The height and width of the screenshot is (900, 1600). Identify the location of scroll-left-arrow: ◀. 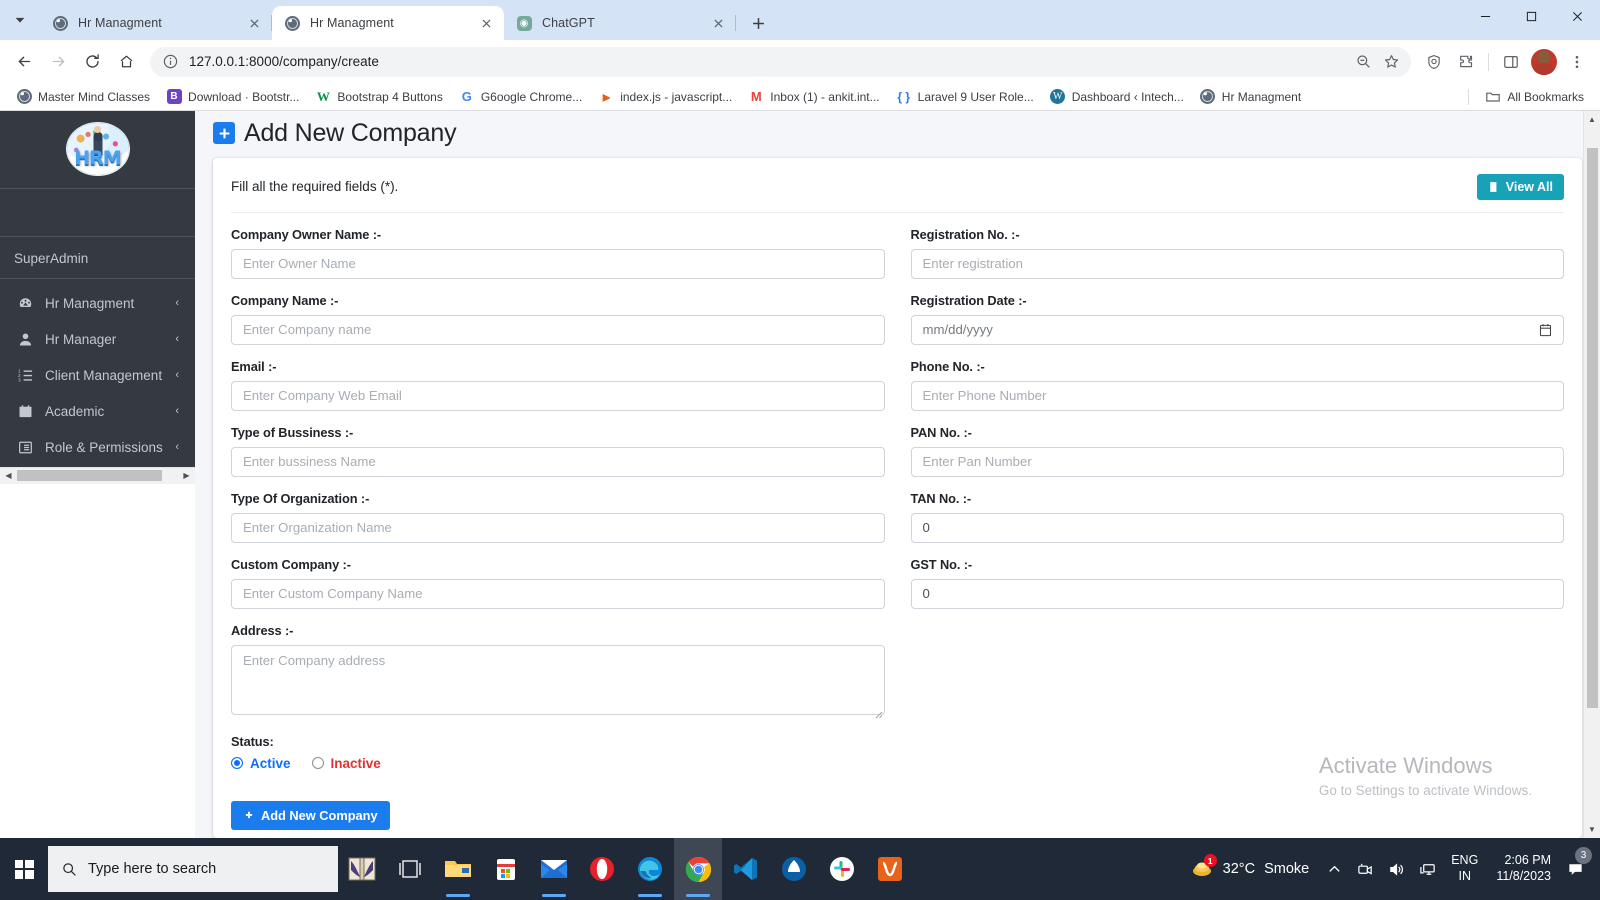
(8, 475).